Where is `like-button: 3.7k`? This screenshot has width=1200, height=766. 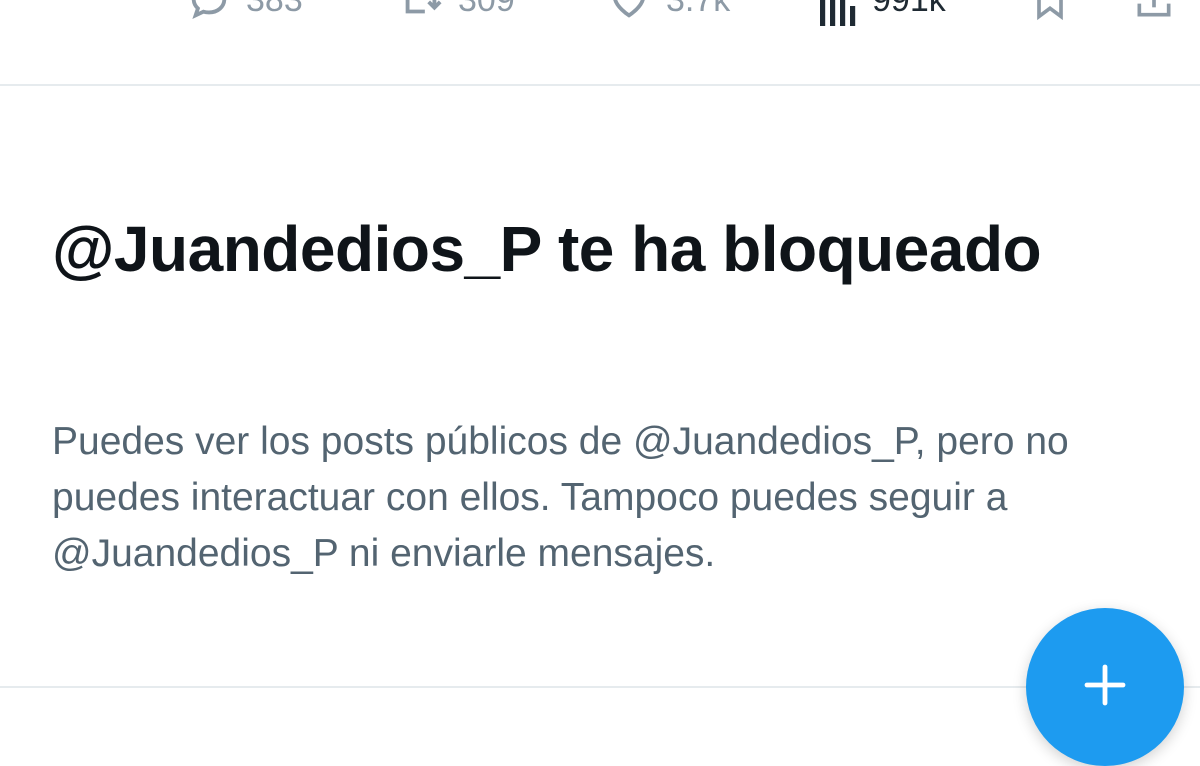
like-button: 3.7k is located at coordinates (668, 15).